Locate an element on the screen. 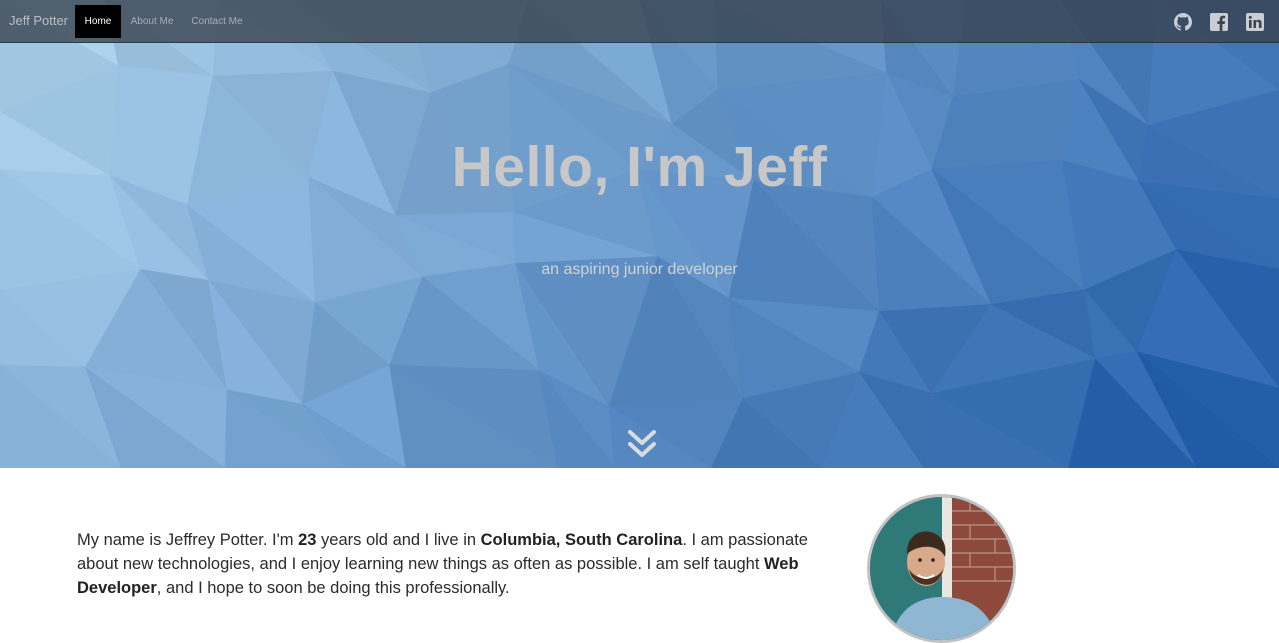  double-chevron-down-icon is located at coordinates (642, 444).